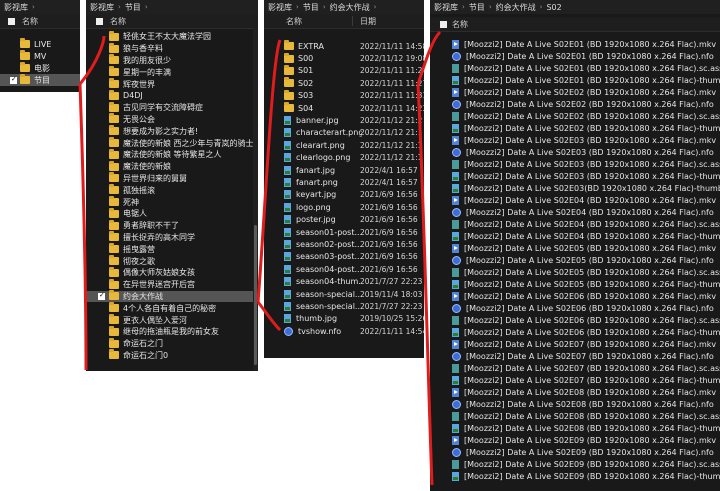 The height and width of the screenshot is (491, 720). I want to click on list-item: 约会大作战, so click(172, 296).